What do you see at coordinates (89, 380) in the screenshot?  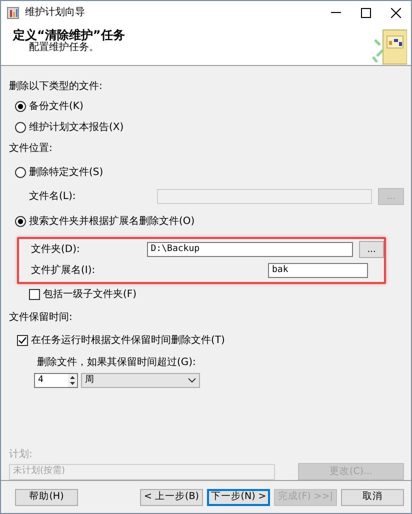 I see `dropdown-value: 周` at bounding box center [89, 380].